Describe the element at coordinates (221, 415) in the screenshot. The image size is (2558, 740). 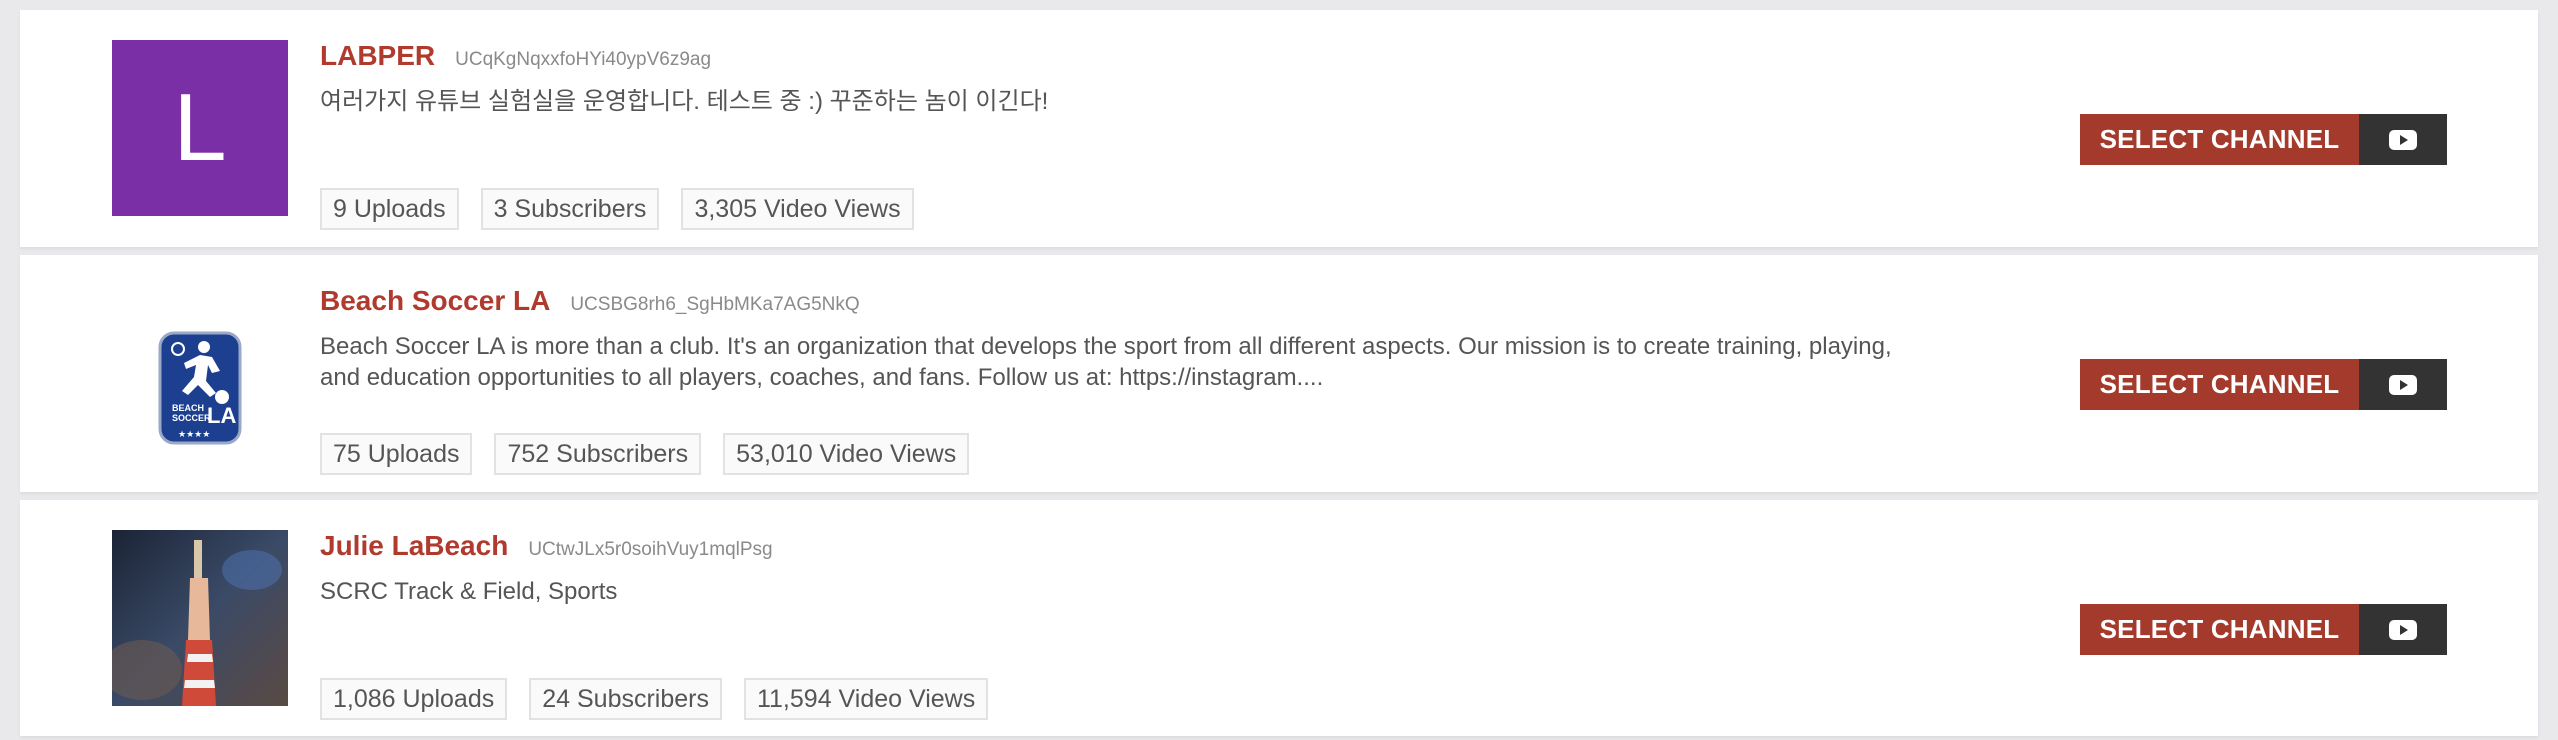
I see `logo-line3: LA` at that location.